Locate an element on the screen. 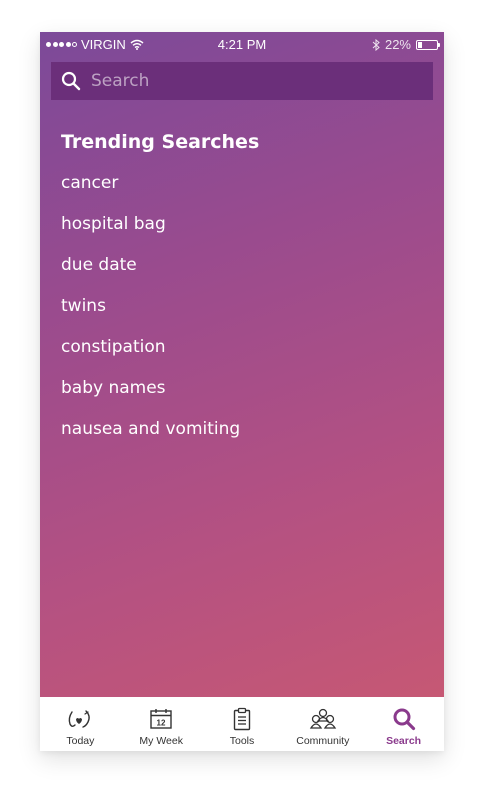 Image resolution: width=481 pixels, height=800 pixels. trending-item-cancer: cancer is located at coordinates (150, 192).